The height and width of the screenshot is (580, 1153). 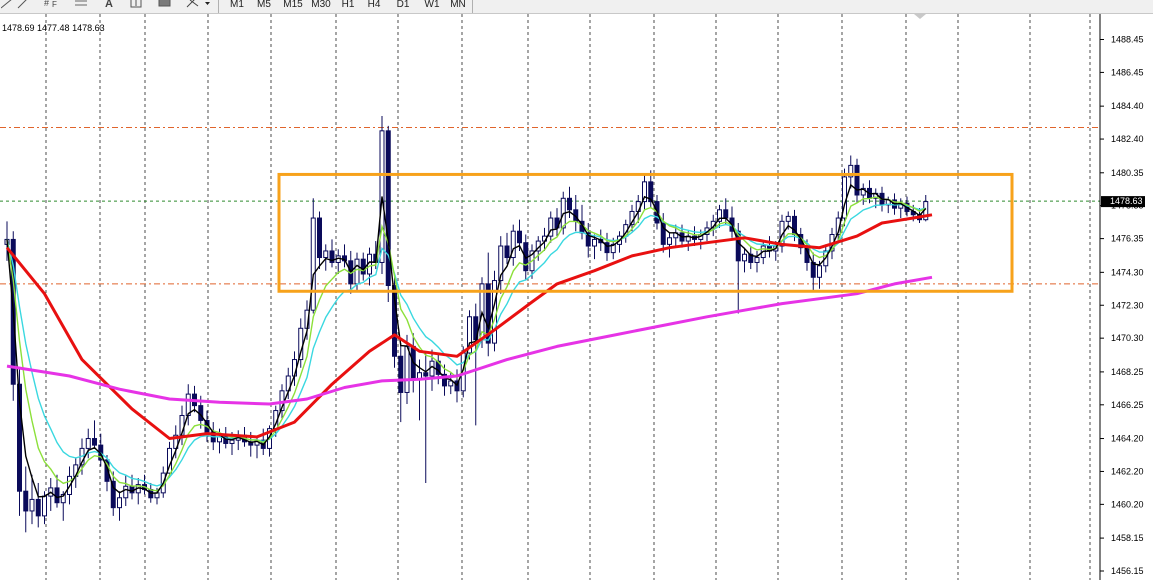 I want to click on price-label: 1470.30, so click(x=1127, y=338).